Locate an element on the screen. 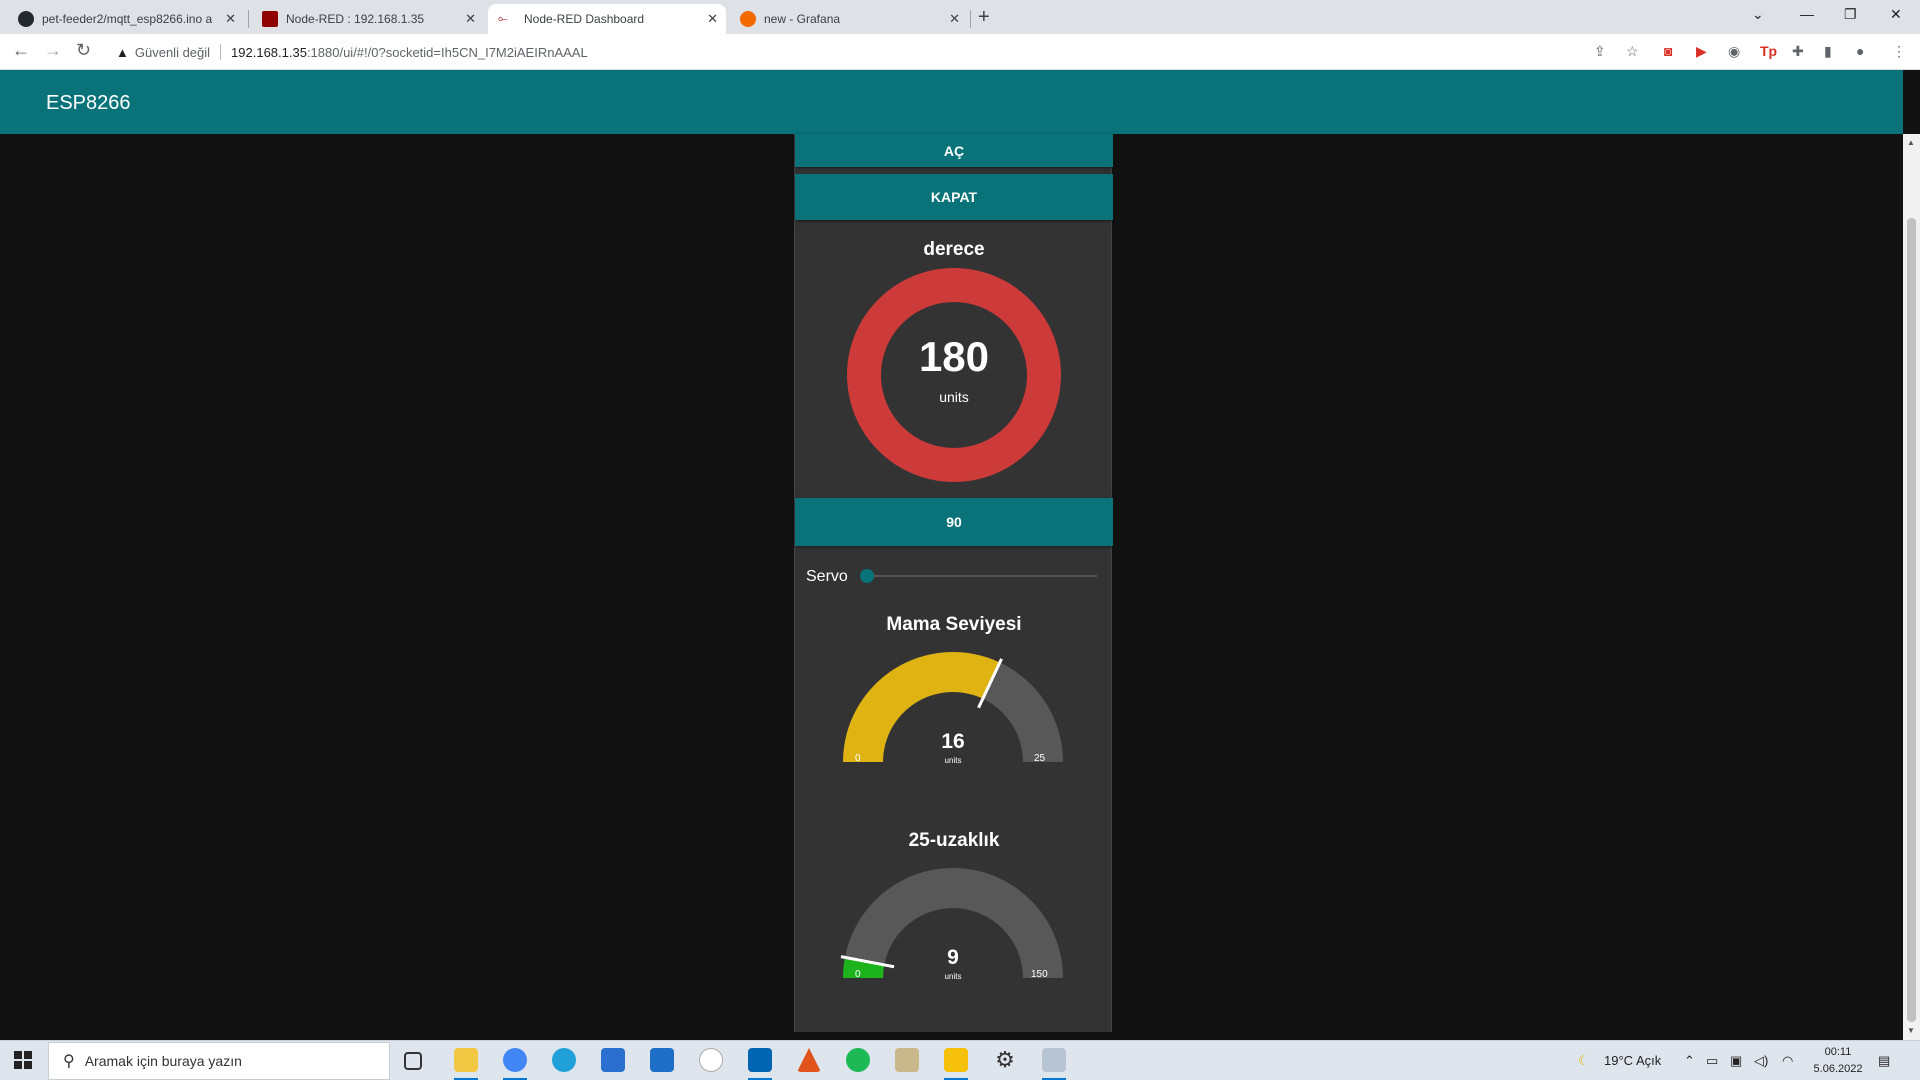  translate-extension-icon: Tp is located at coordinates (1768, 51).